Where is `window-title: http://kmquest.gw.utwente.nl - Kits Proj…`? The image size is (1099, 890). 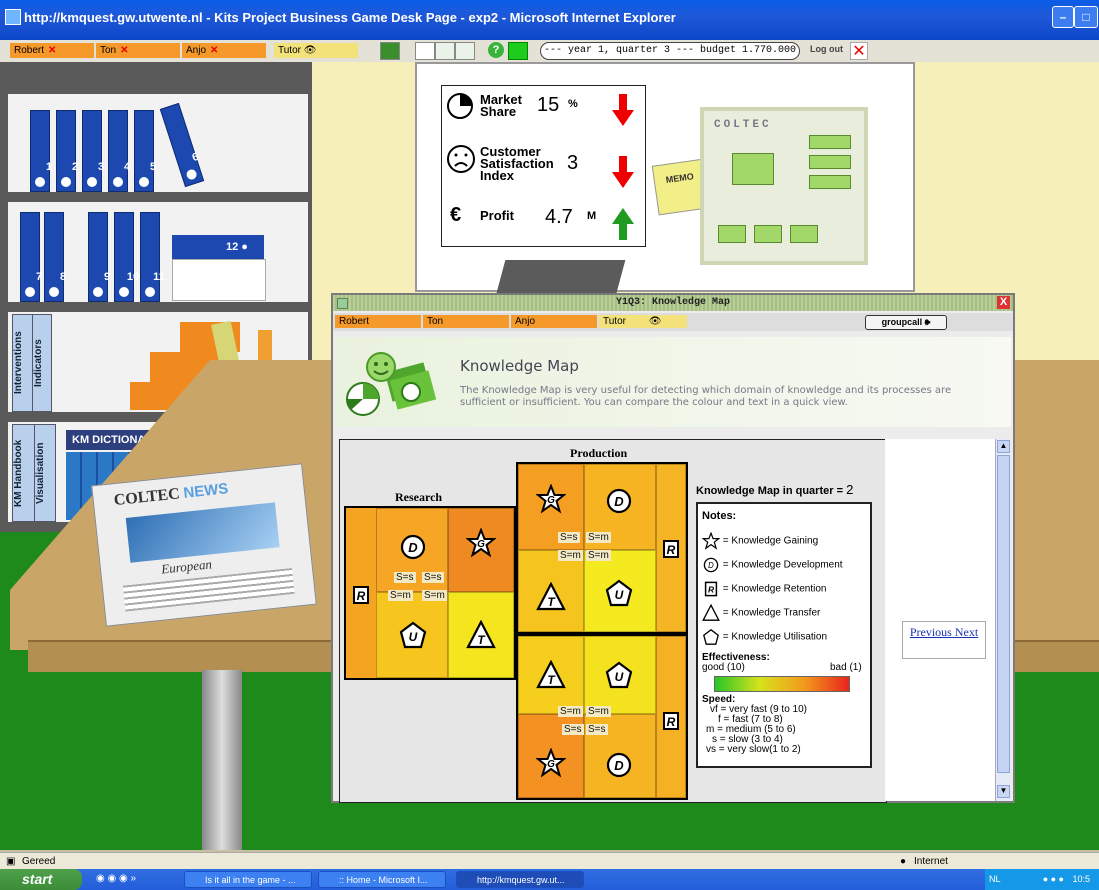
window-title: http://kmquest.gw.utwente.nl - Kits Proj… is located at coordinates (350, 17).